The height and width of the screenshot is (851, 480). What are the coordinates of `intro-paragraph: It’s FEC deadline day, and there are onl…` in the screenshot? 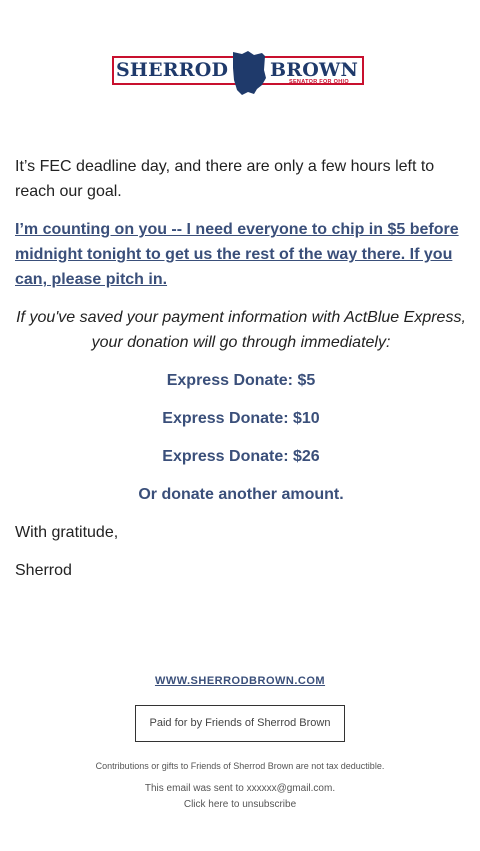 It's located at (225, 179).